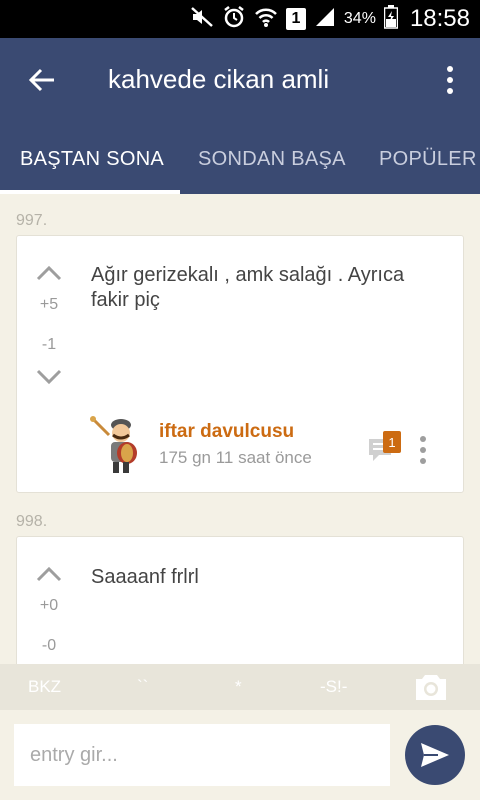 This screenshot has width=480, height=800. What do you see at coordinates (202, 755) in the screenshot?
I see `entry-input` at bounding box center [202, 755].